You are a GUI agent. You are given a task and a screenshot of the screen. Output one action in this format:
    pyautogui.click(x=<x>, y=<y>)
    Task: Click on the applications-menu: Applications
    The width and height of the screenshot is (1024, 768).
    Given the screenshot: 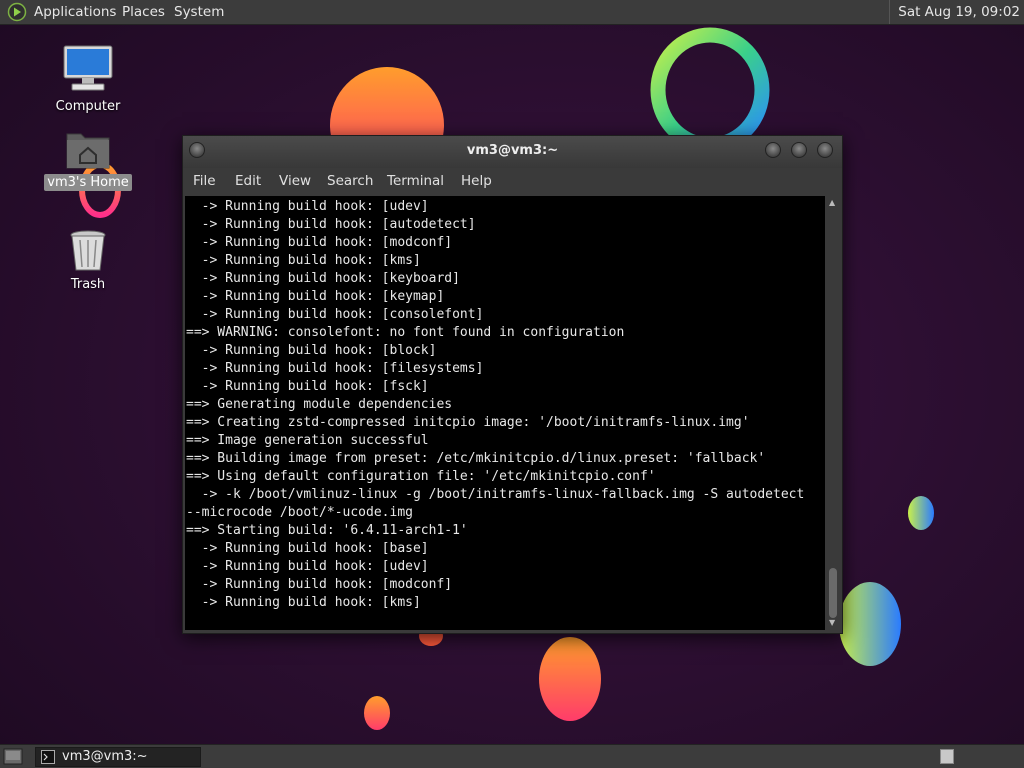 What is the action you would take?
    pyautogui.click(x=75, y=12)
    